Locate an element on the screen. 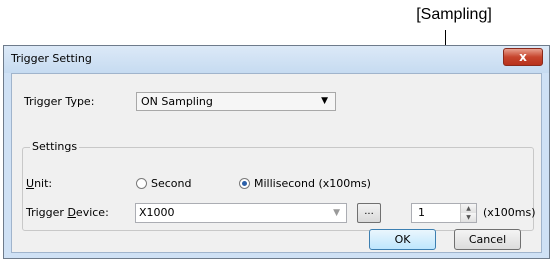 The width and height of the screenshot is (553, 264). cancel-button: Cancel is located at coordinates (487, 239).